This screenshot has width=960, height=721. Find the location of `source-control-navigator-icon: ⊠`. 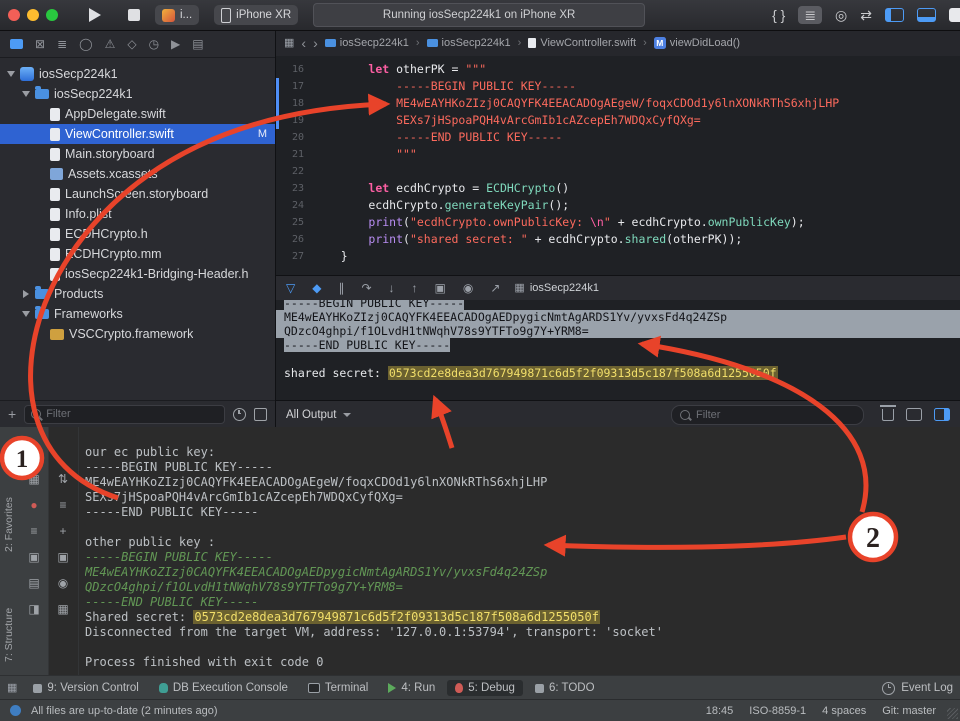

source-control-navigator-icon: ⊠ is located at coordinates (40, 44).